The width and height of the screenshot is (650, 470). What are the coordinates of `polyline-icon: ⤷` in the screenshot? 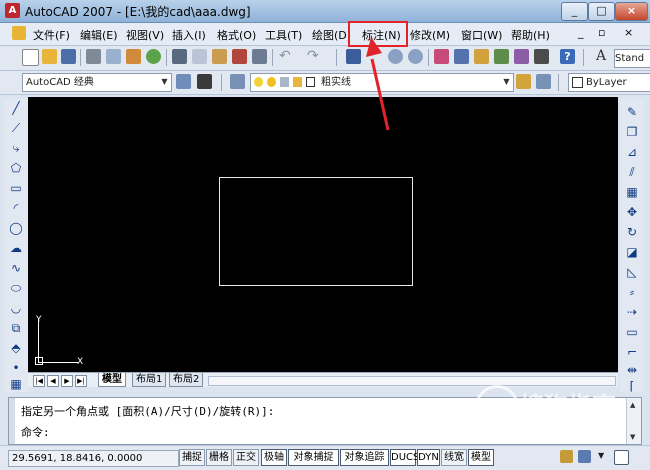 It's located at (16, 148).